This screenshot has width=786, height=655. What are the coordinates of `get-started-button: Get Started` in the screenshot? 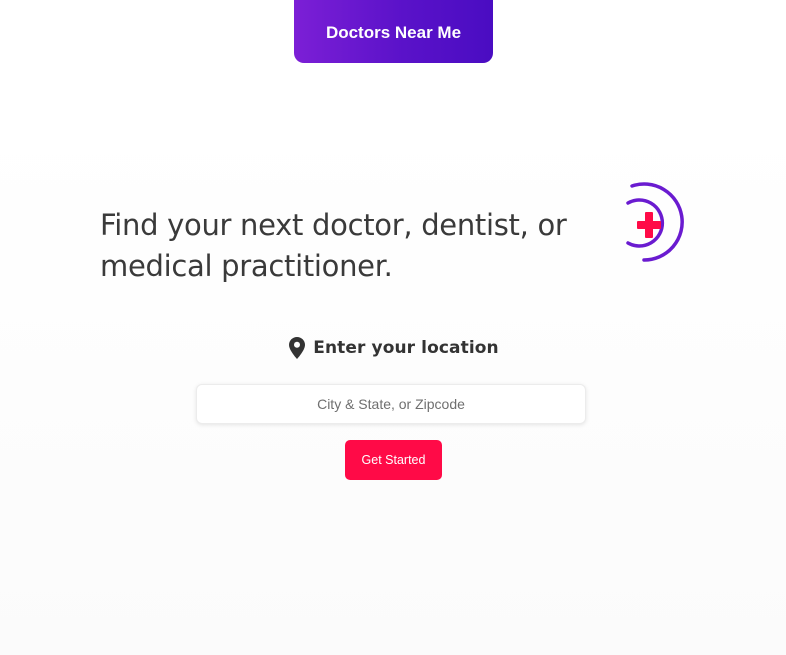 It's located at (393, 460).